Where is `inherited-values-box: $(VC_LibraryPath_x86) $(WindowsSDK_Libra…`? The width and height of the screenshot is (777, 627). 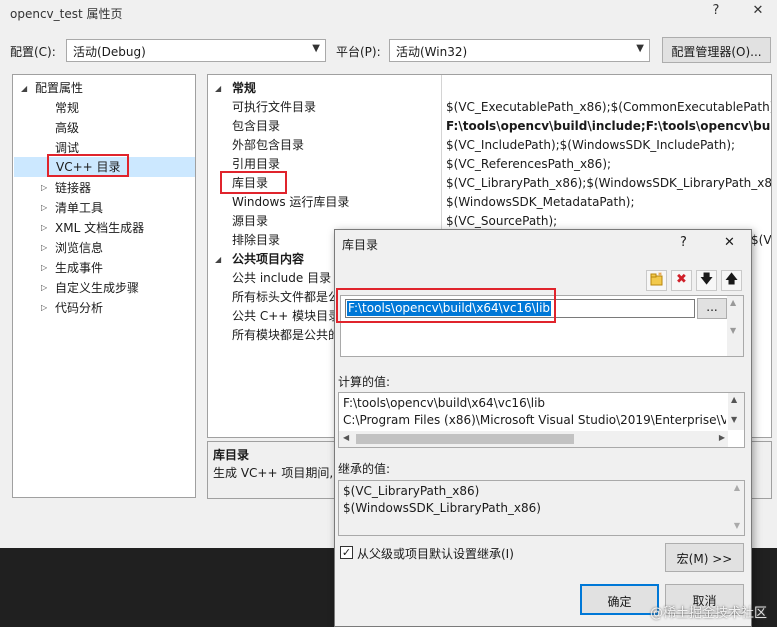 inherited-values-box: $(VC_LibraryPath_x86) $(WindowsSDK_Libra… is located at coordinates (541, 508).